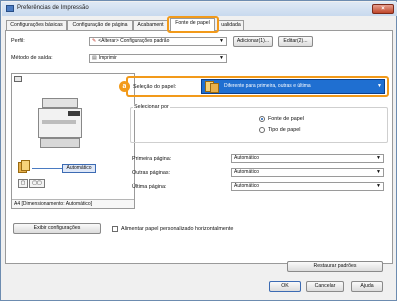 Image resolution: width=397 pixels, height=301 pixels. What do you see at coordinates (214, 88) in the screenshot?
I see `paper-tray-icon` at bounding box center [214, 88].